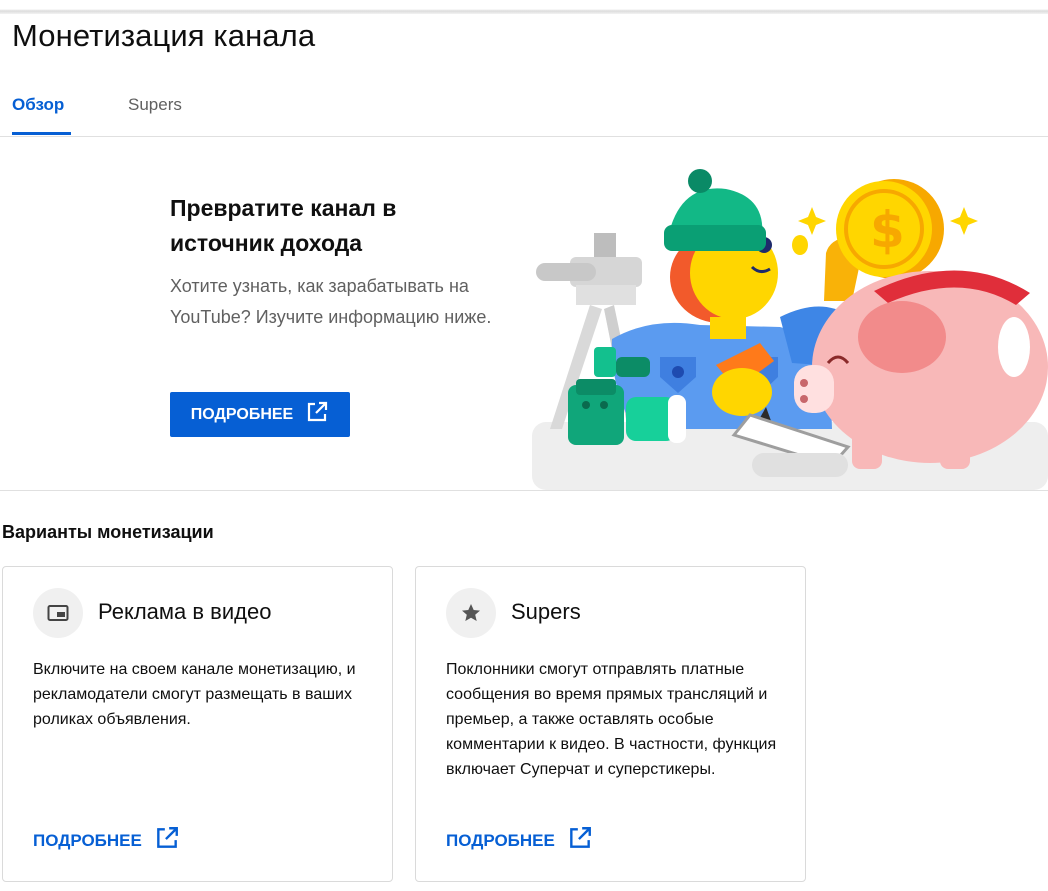 The height and width of the screenshot is (891, 1048). Describe the element at coordinates (546, 611) in the screenshot. I see `card-title: Supers` at that location.